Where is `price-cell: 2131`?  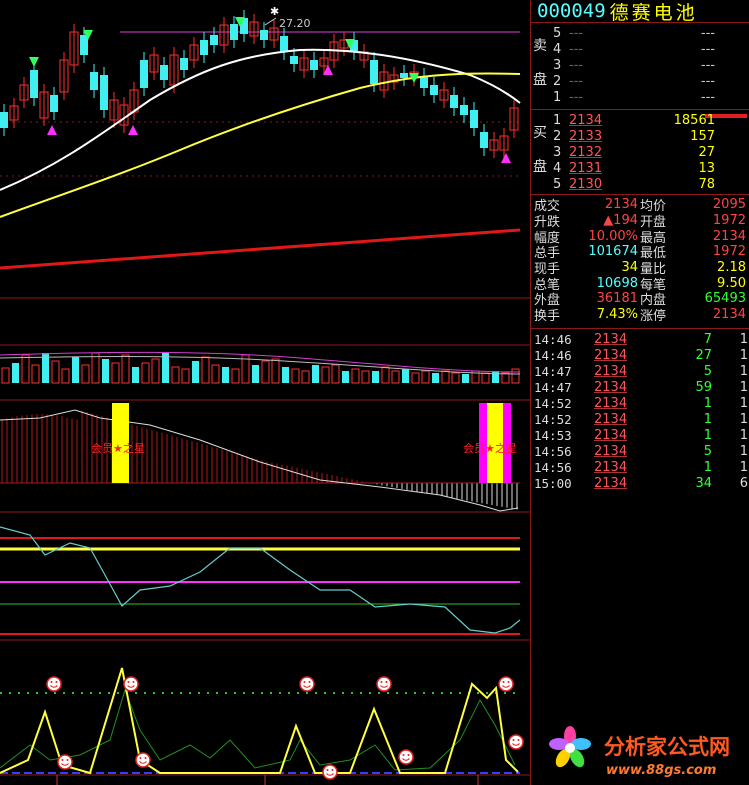
price-cell: 2131 is located at coordinates (586, 168).